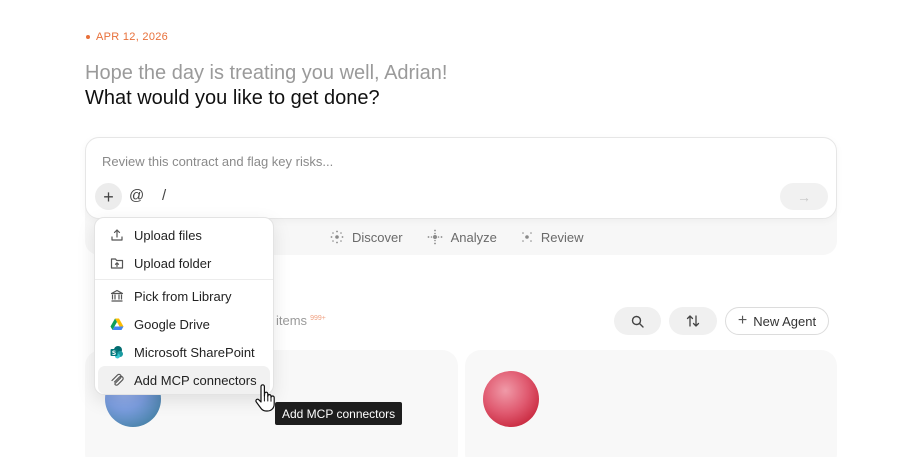 This screenshot has width=905, height=457. What do you see at coordinates (168, 235) in the screenshot?
I see `menu-item-label: Upload files` at bounding box center [168, 235].